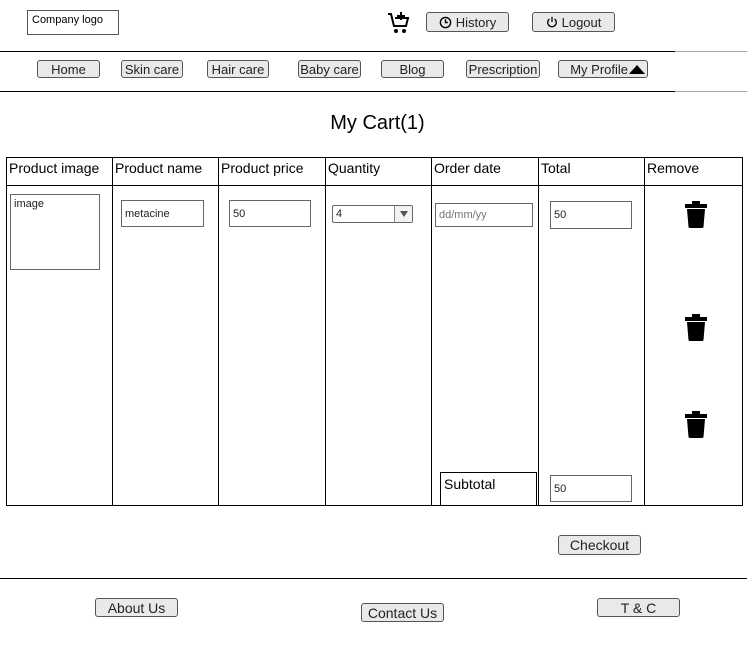  I want to click on nav-skin-care: Skin care, so click(152, 69).